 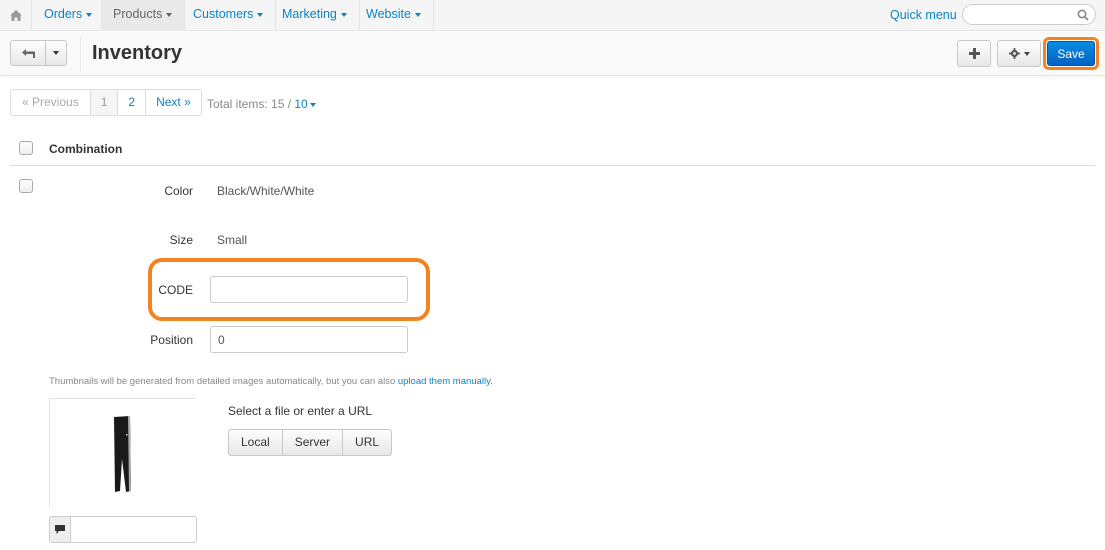 I want to click on product-image, so click(x=122, y=452).